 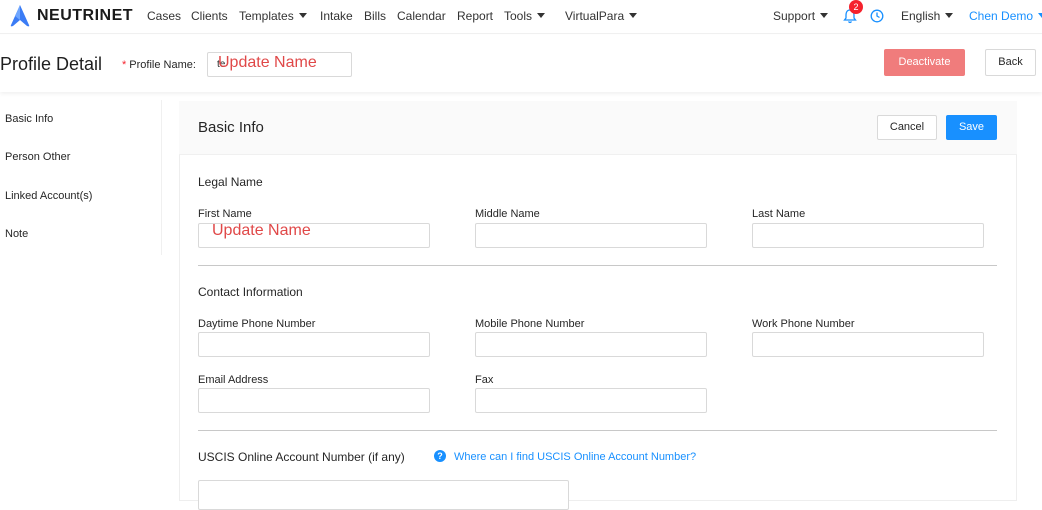 I want to click on nav-report: Report, so click(x=475, y=16).